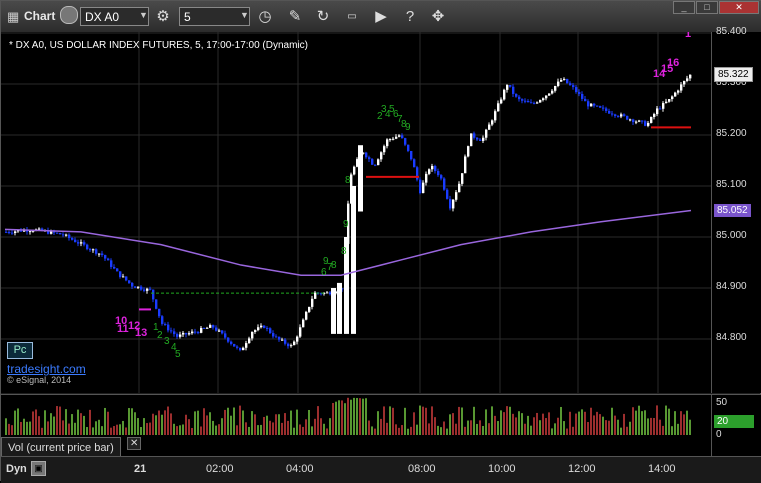  Describe the element at coordinates (734, 421) in the screenshot. I see `vol-axis-mid: 20` at that location.